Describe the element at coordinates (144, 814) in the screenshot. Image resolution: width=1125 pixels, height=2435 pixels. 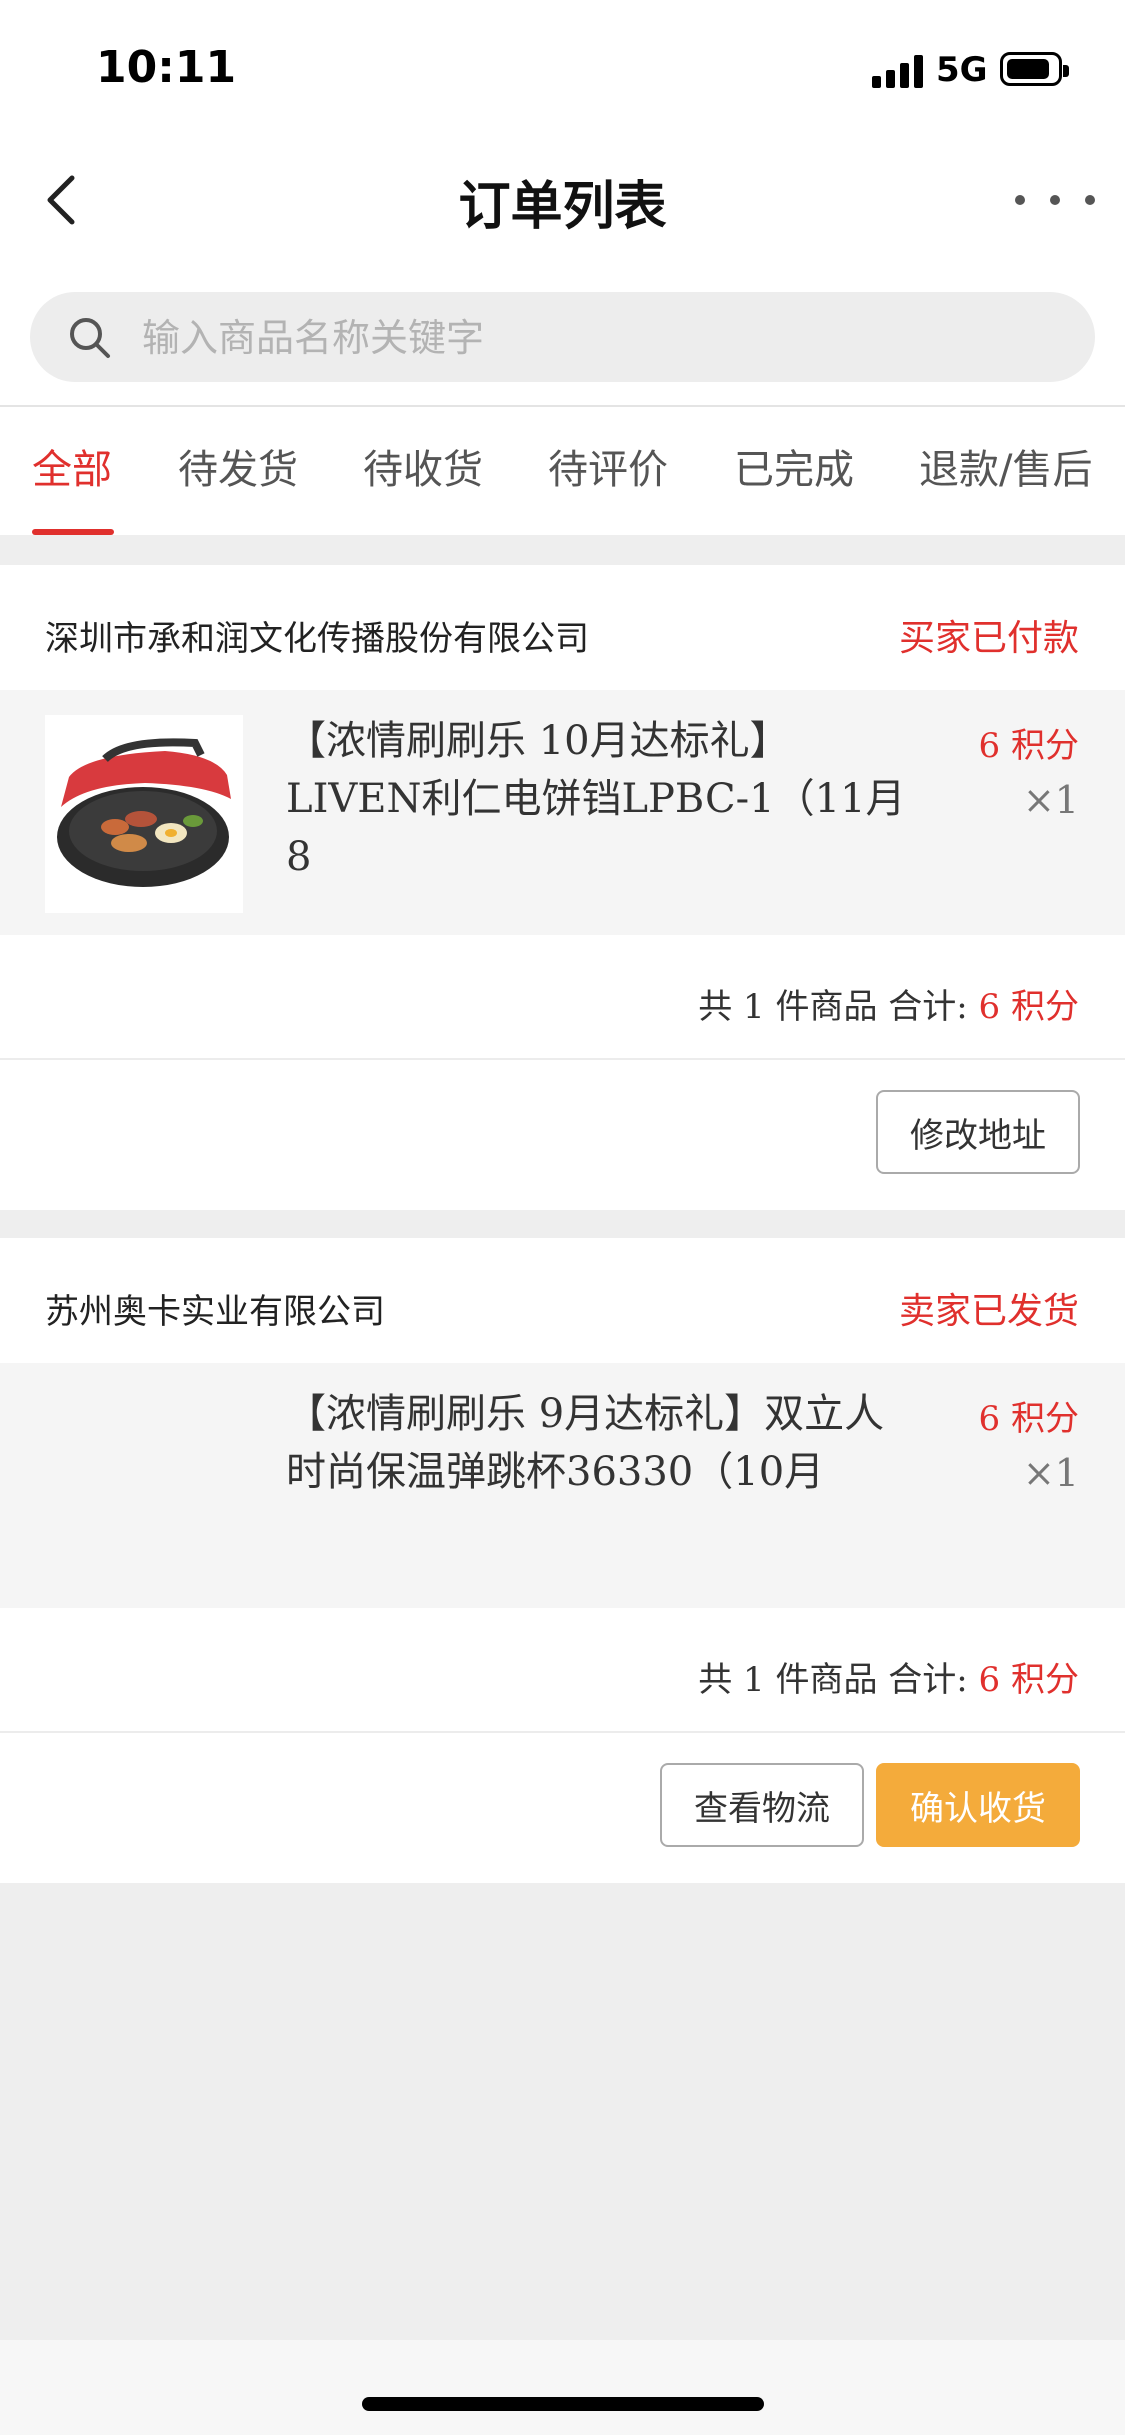
I see `product-image` at that location.